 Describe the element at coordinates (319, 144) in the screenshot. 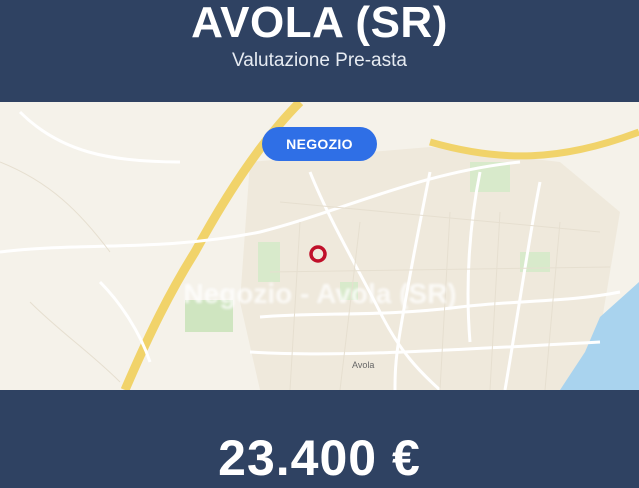

I see `property-type-badge: NEGOZIO` at that location.